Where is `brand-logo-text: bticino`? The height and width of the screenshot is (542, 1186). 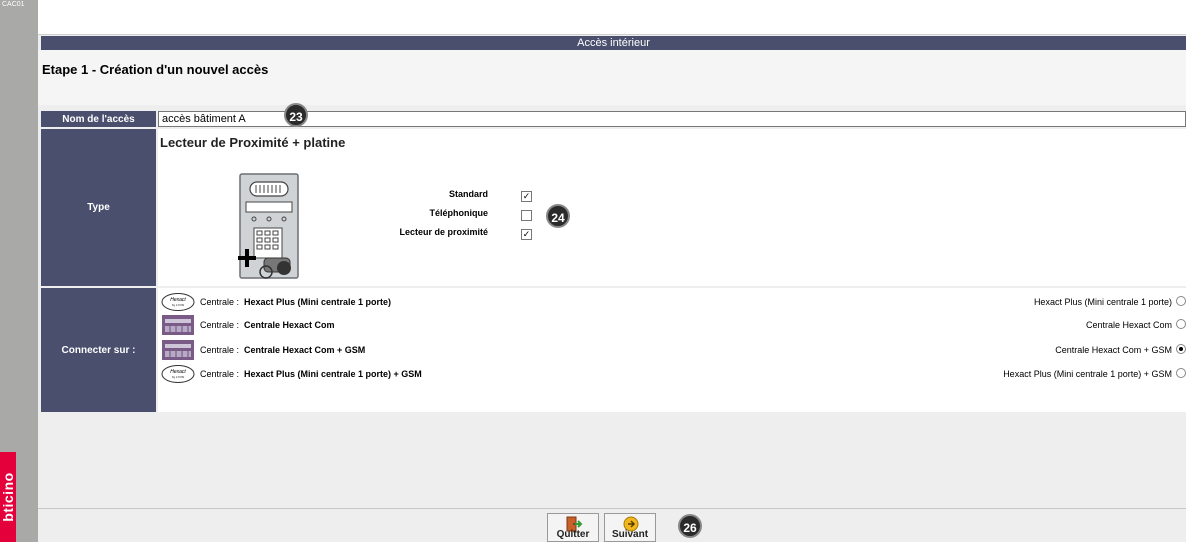 brand-logo-text: bticino is located at coordinates (8, 497).